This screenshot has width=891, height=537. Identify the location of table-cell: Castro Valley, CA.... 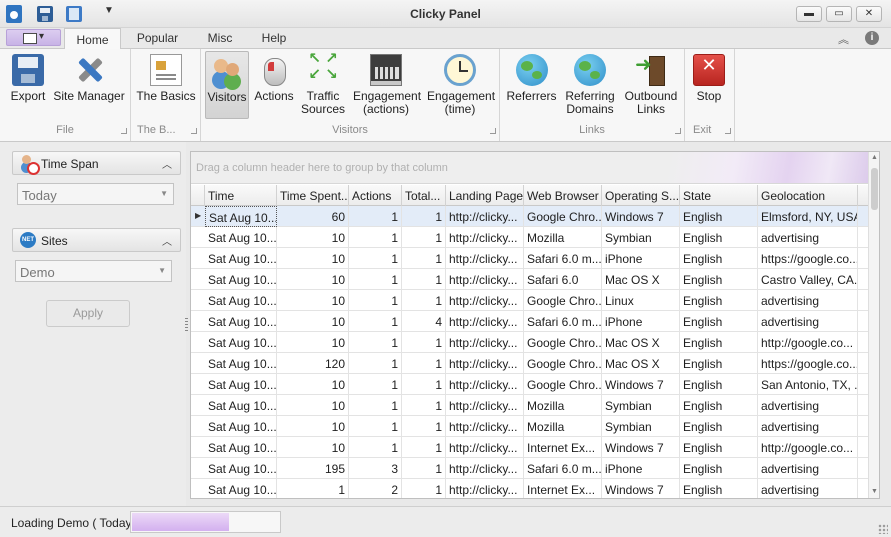
(808, 279).